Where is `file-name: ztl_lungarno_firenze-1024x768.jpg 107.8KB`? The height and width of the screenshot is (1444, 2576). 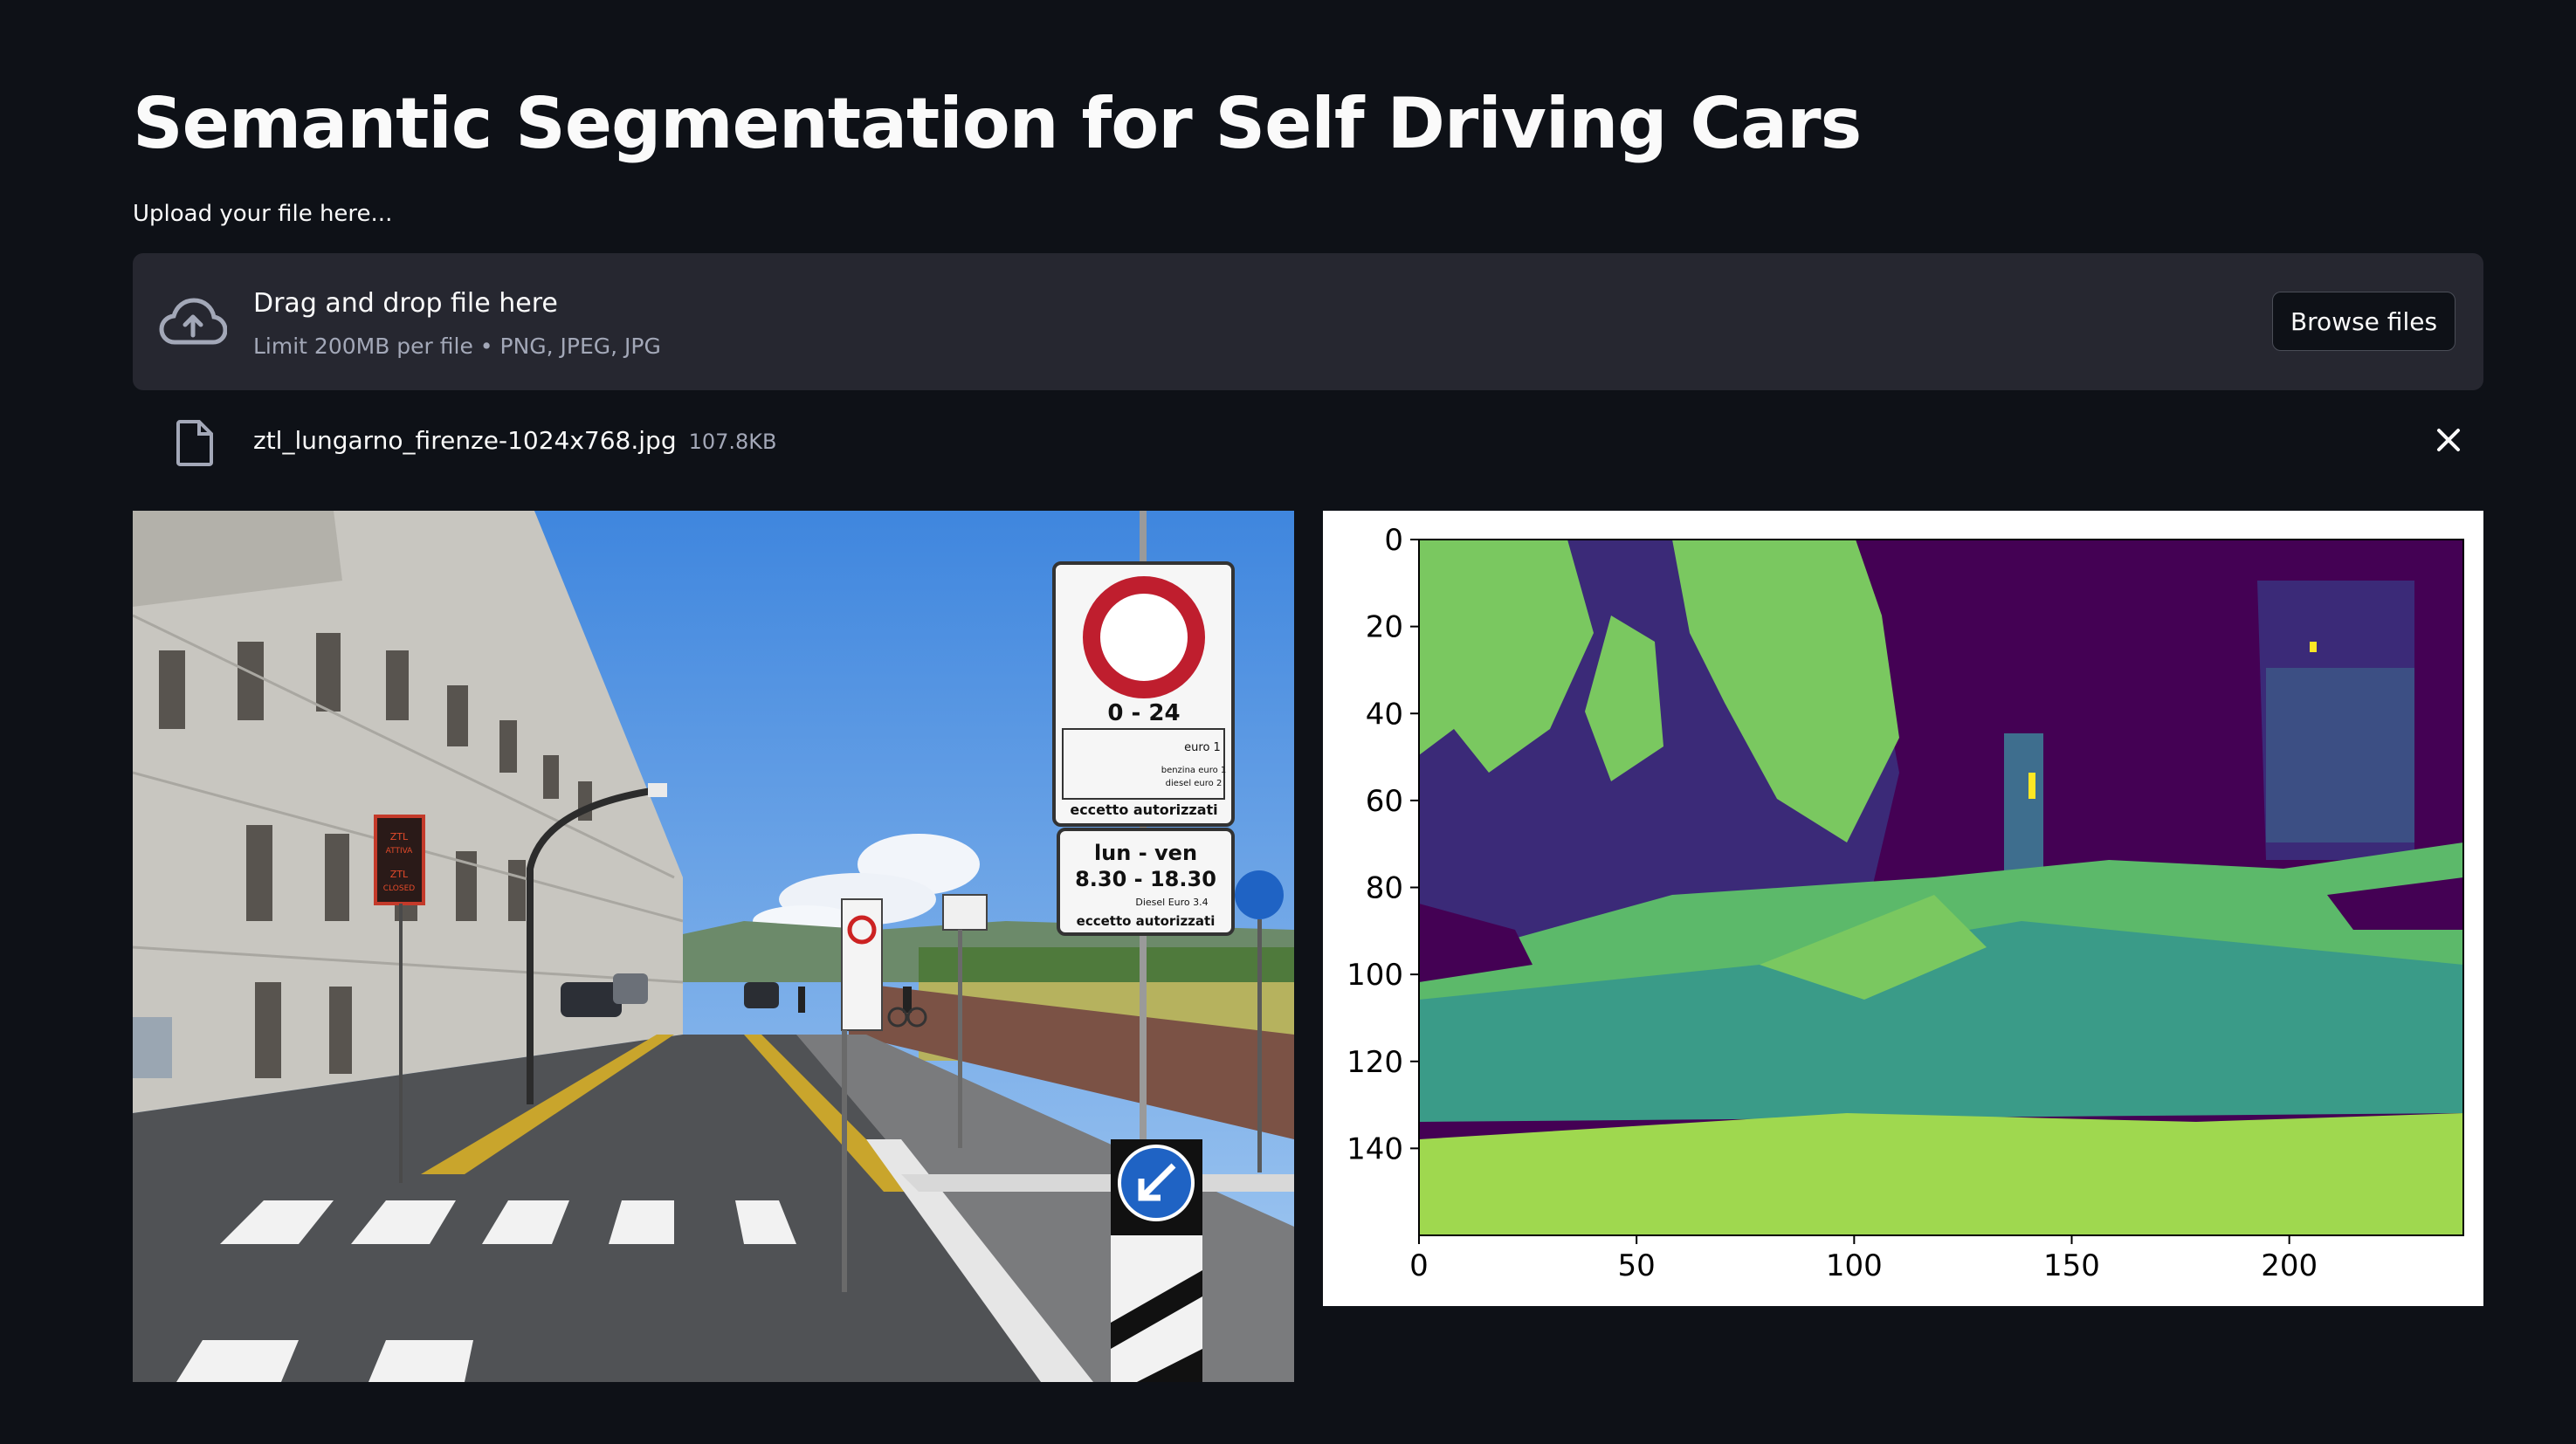
file-name: ztl_lungarno_firenze-1024x768.jpg 107.8KB is located at coordinates (515, 441).